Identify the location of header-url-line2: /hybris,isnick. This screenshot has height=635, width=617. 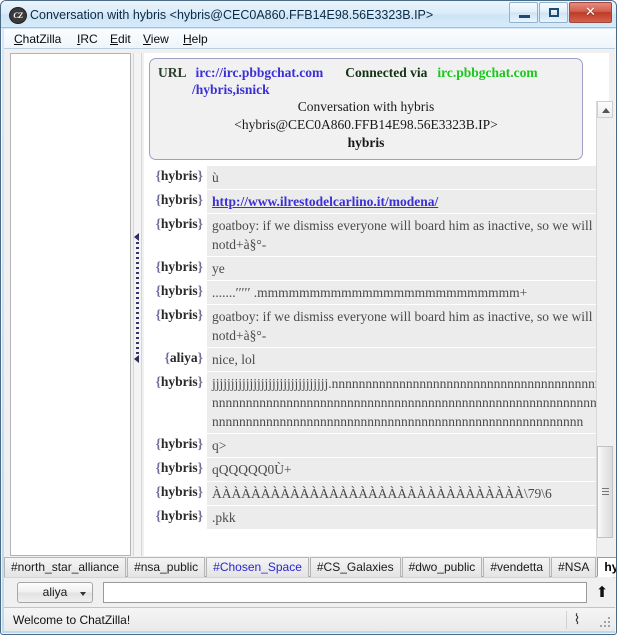
(366, 89).